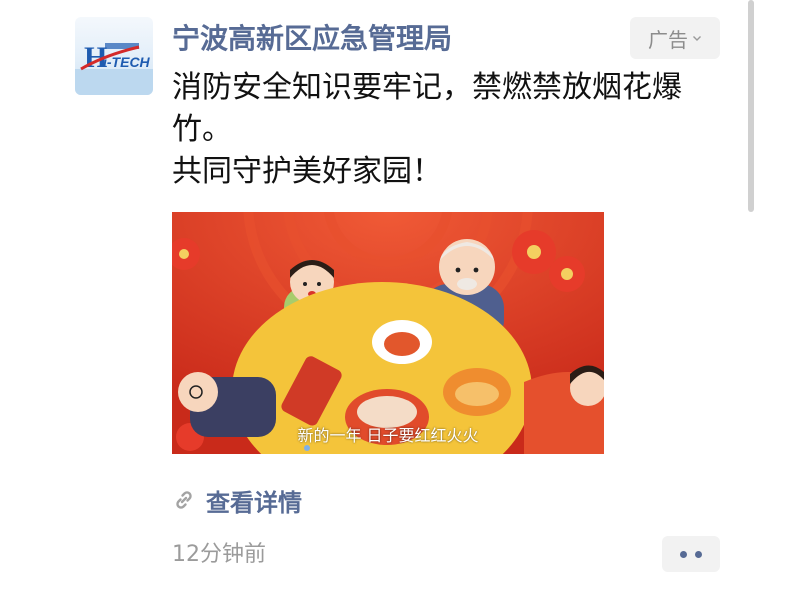  I want to click on hi-tech-logo: H i-TECH, so click(114, 68).